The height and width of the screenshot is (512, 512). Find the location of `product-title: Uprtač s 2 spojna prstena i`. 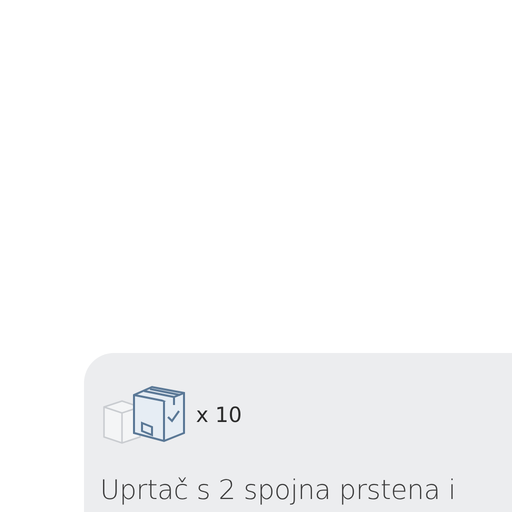

product-title: Uprtač s 2 spojna prstena i is located at coordinates (278, 491).